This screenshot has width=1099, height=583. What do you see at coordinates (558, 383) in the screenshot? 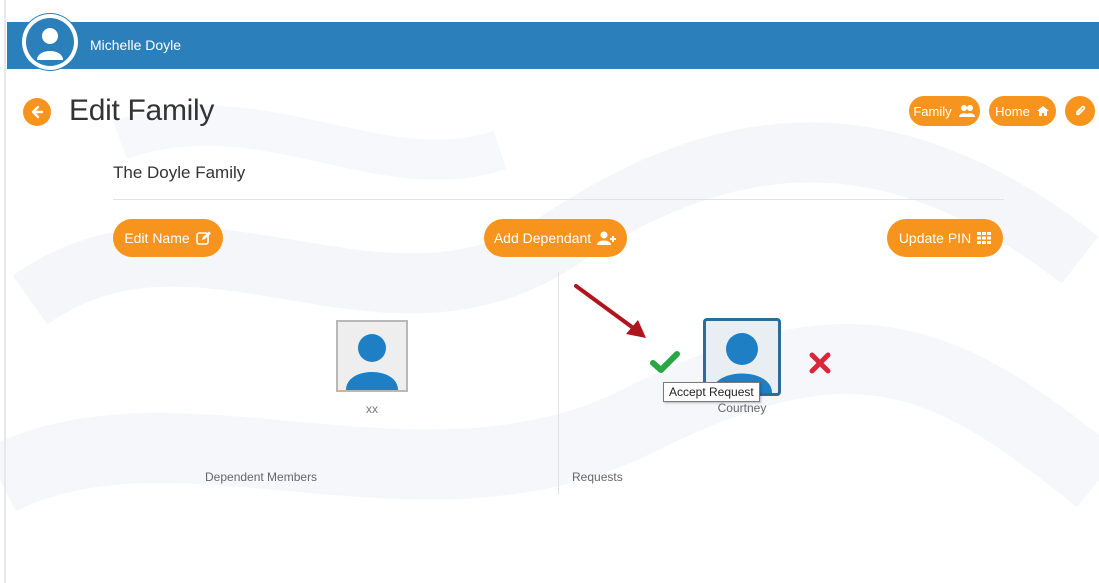
I see `column-divider` at bounding box center [558, 383].